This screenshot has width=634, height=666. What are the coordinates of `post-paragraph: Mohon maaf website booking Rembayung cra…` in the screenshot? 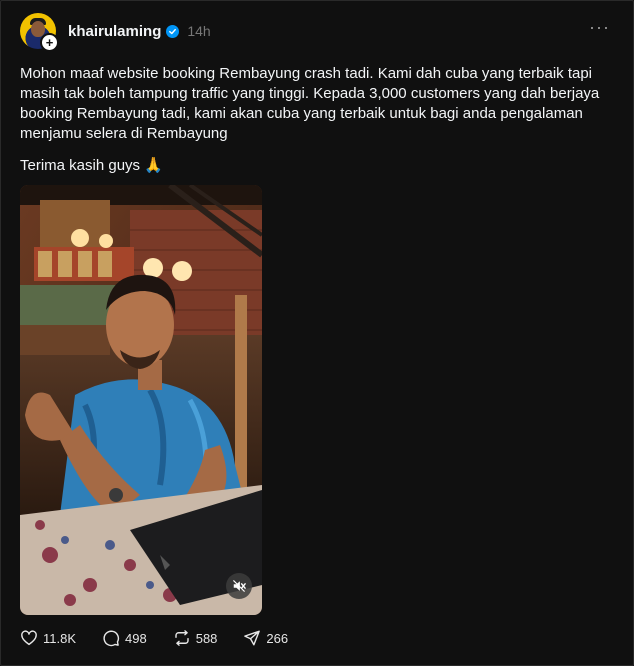 It's located at (310, 103).